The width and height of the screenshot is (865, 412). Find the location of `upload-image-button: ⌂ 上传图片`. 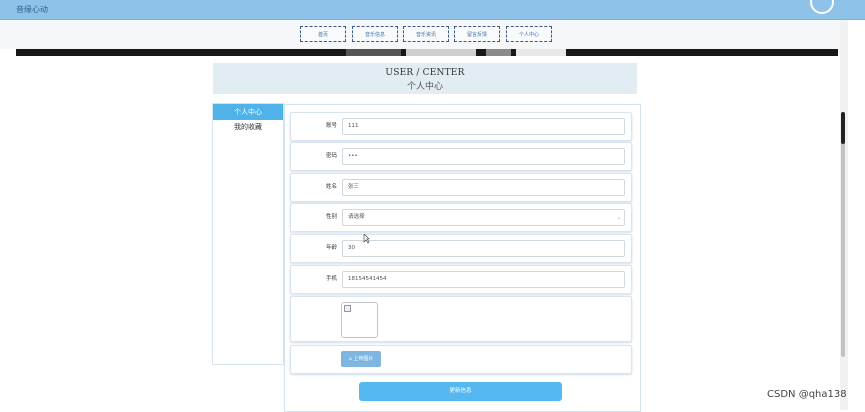

upload-image-button: ⌂ 上传图片 is located at coordinates (361, 359).